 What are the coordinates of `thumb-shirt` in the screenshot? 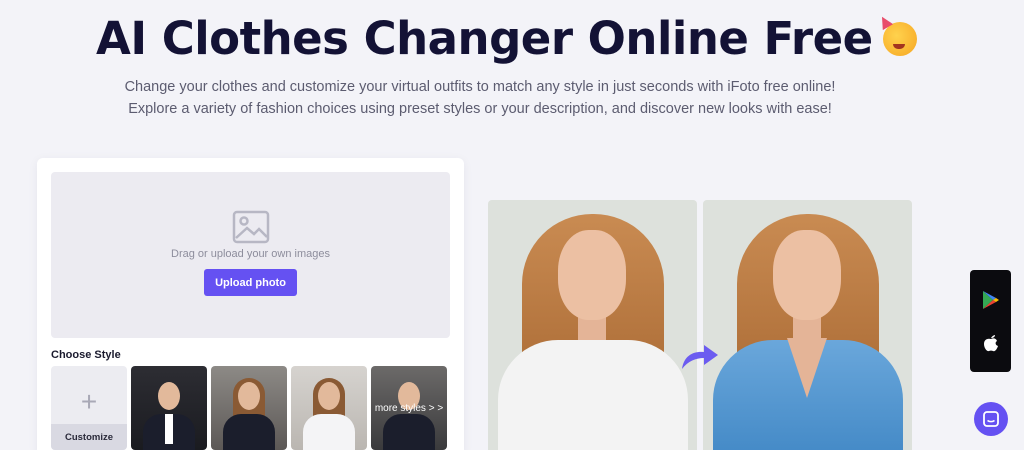 It's located at (409, 432).